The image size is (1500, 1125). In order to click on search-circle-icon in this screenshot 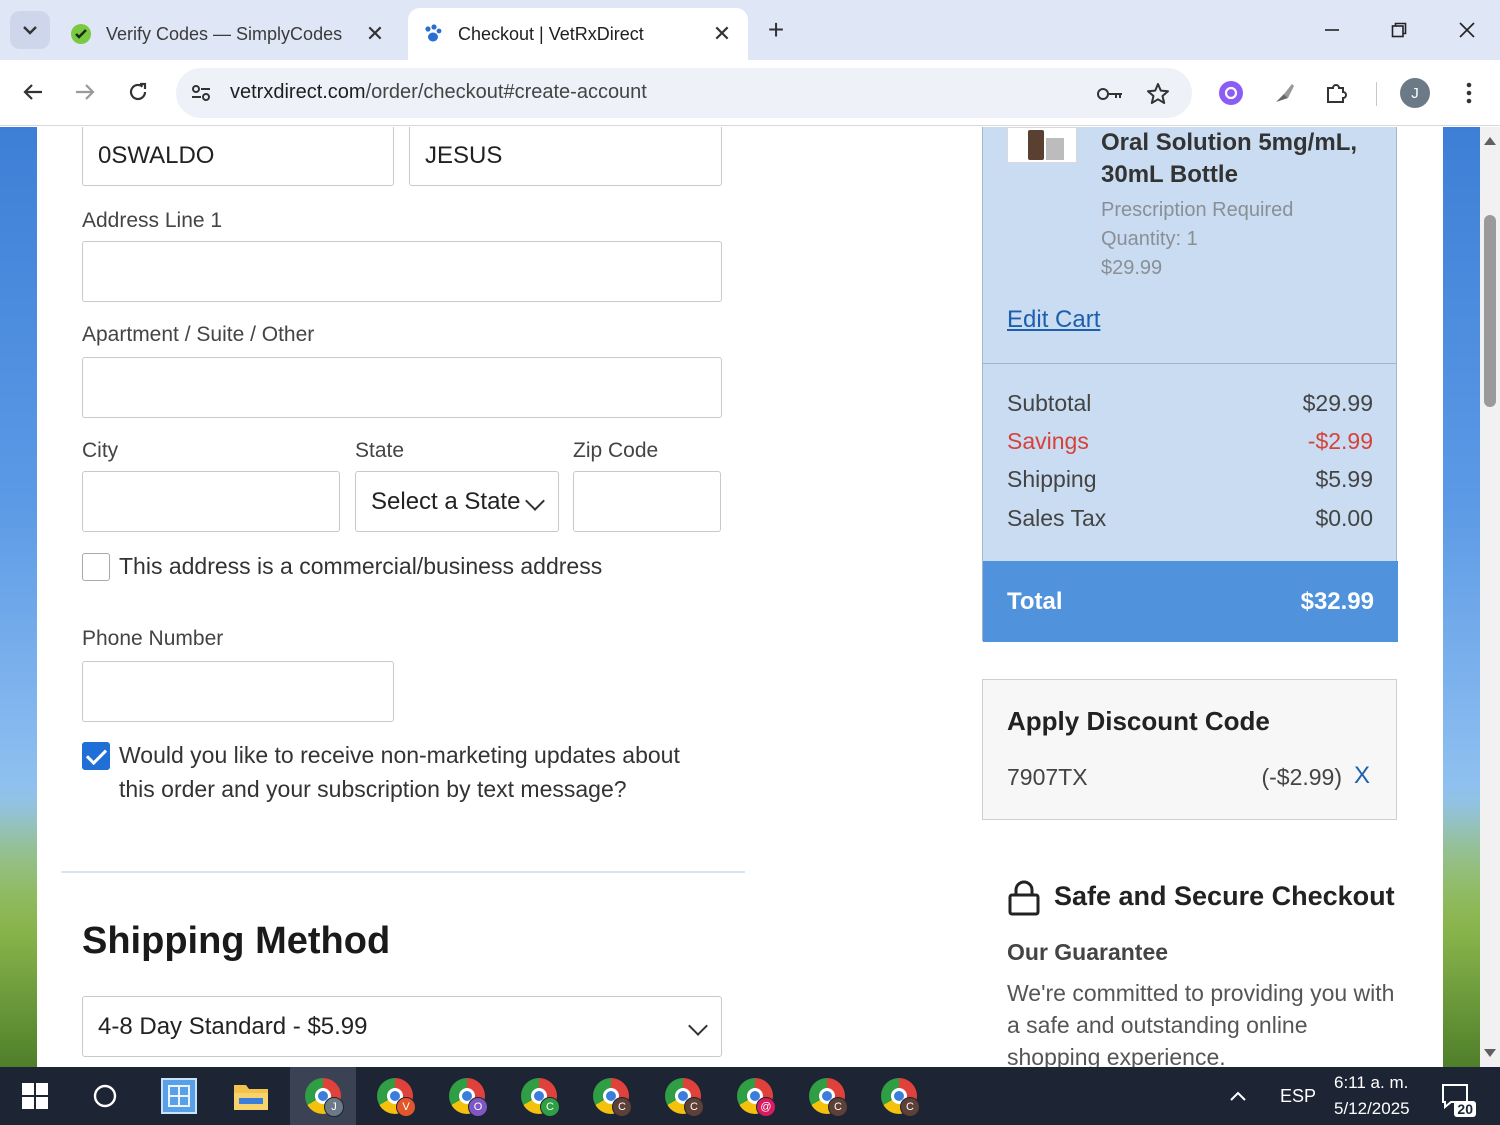, I will do `click(105, 1096)`.